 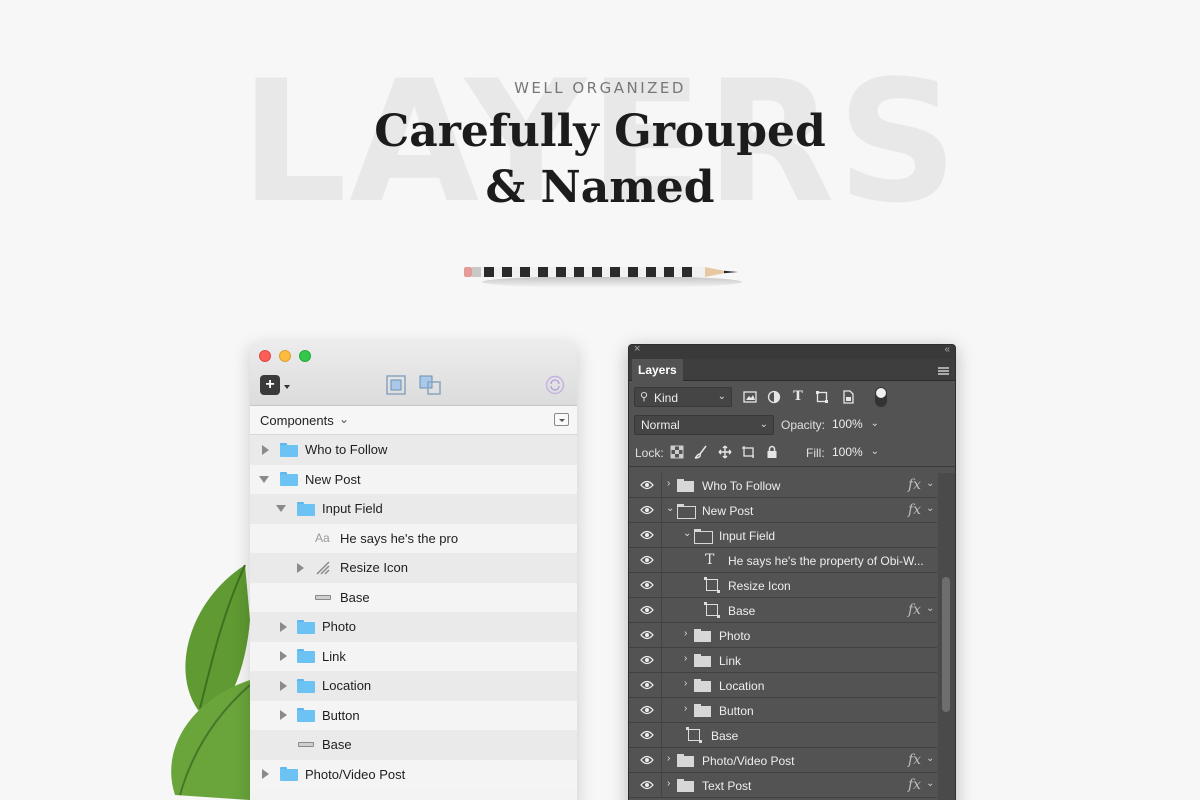 What do you see at coordinates (555, 385) in the screenshot?
I see `sync-icon` at bounding box center [555, 385].